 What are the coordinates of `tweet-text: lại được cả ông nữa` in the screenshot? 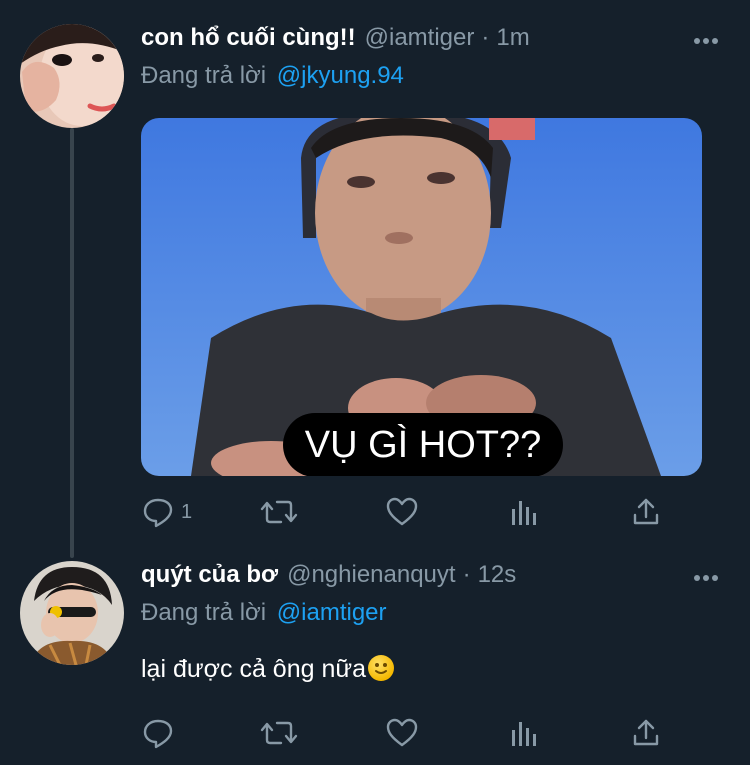 It's located at (267, 669).